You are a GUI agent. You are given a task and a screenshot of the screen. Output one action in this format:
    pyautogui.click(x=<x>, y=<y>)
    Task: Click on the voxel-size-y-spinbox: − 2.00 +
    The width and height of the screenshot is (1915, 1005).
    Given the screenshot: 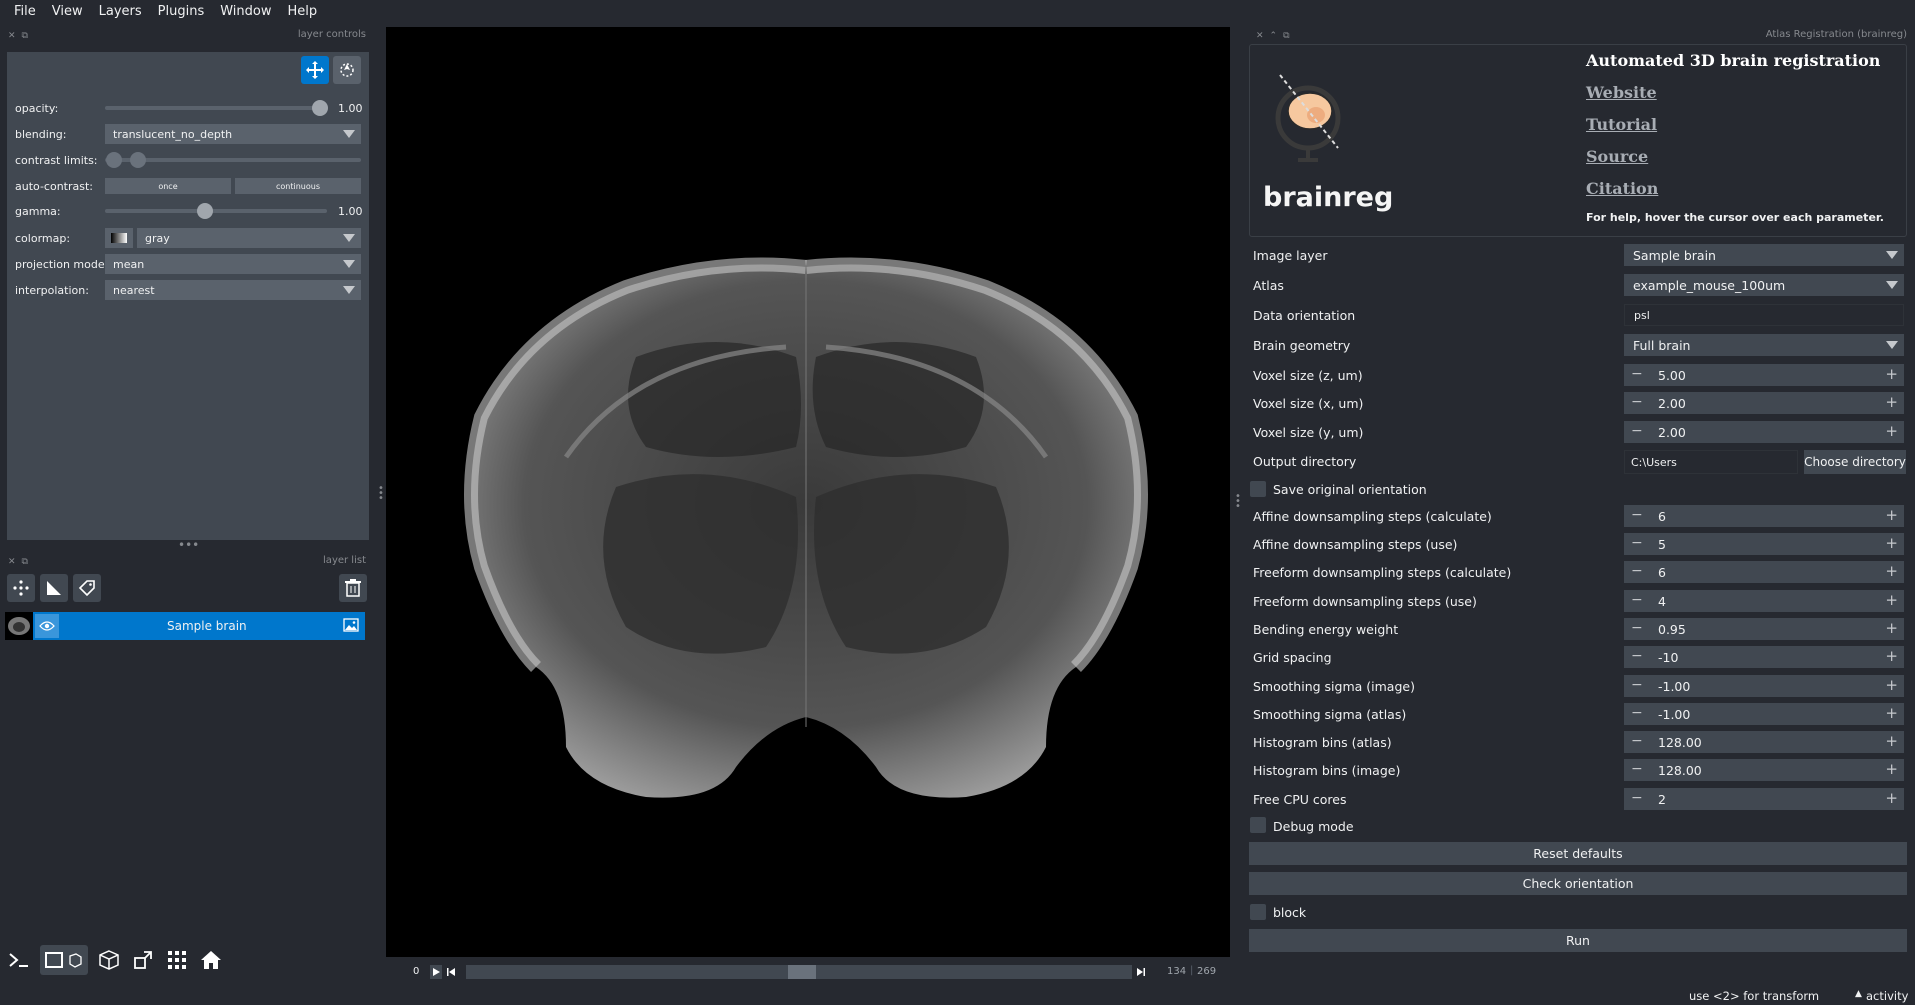 What is the action you would take?
    pyautogui.click(x=1764, y=432)
    